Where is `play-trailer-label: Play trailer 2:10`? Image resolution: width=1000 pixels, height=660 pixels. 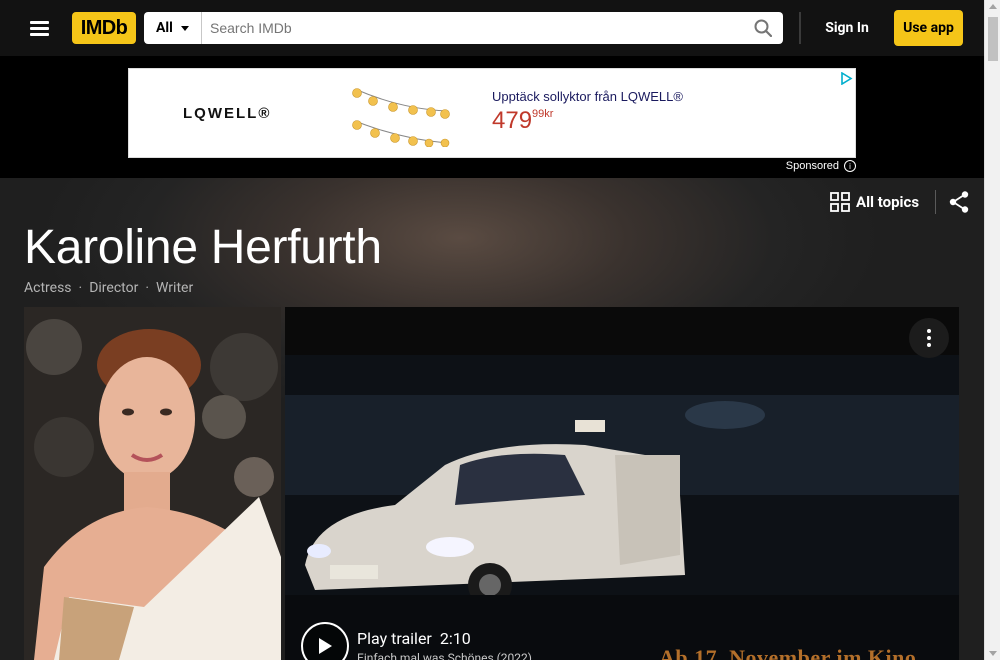 play-trailer-label: Play trailer 2:10 is located at coordinates (414, 638).